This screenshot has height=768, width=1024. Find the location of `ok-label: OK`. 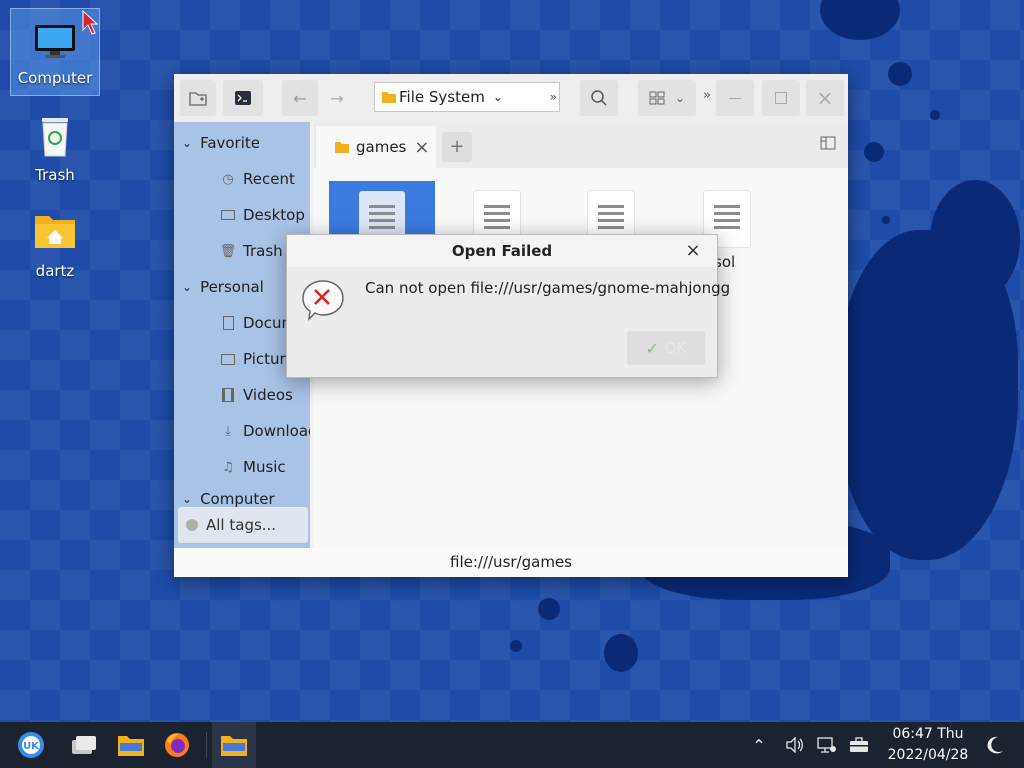

ok-label: OK is located at coordinates (675, 348).